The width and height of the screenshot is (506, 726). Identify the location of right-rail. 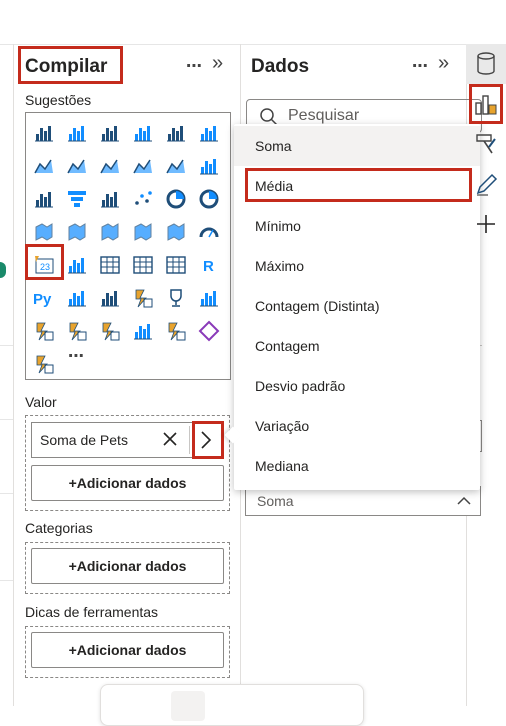
(486, 375).